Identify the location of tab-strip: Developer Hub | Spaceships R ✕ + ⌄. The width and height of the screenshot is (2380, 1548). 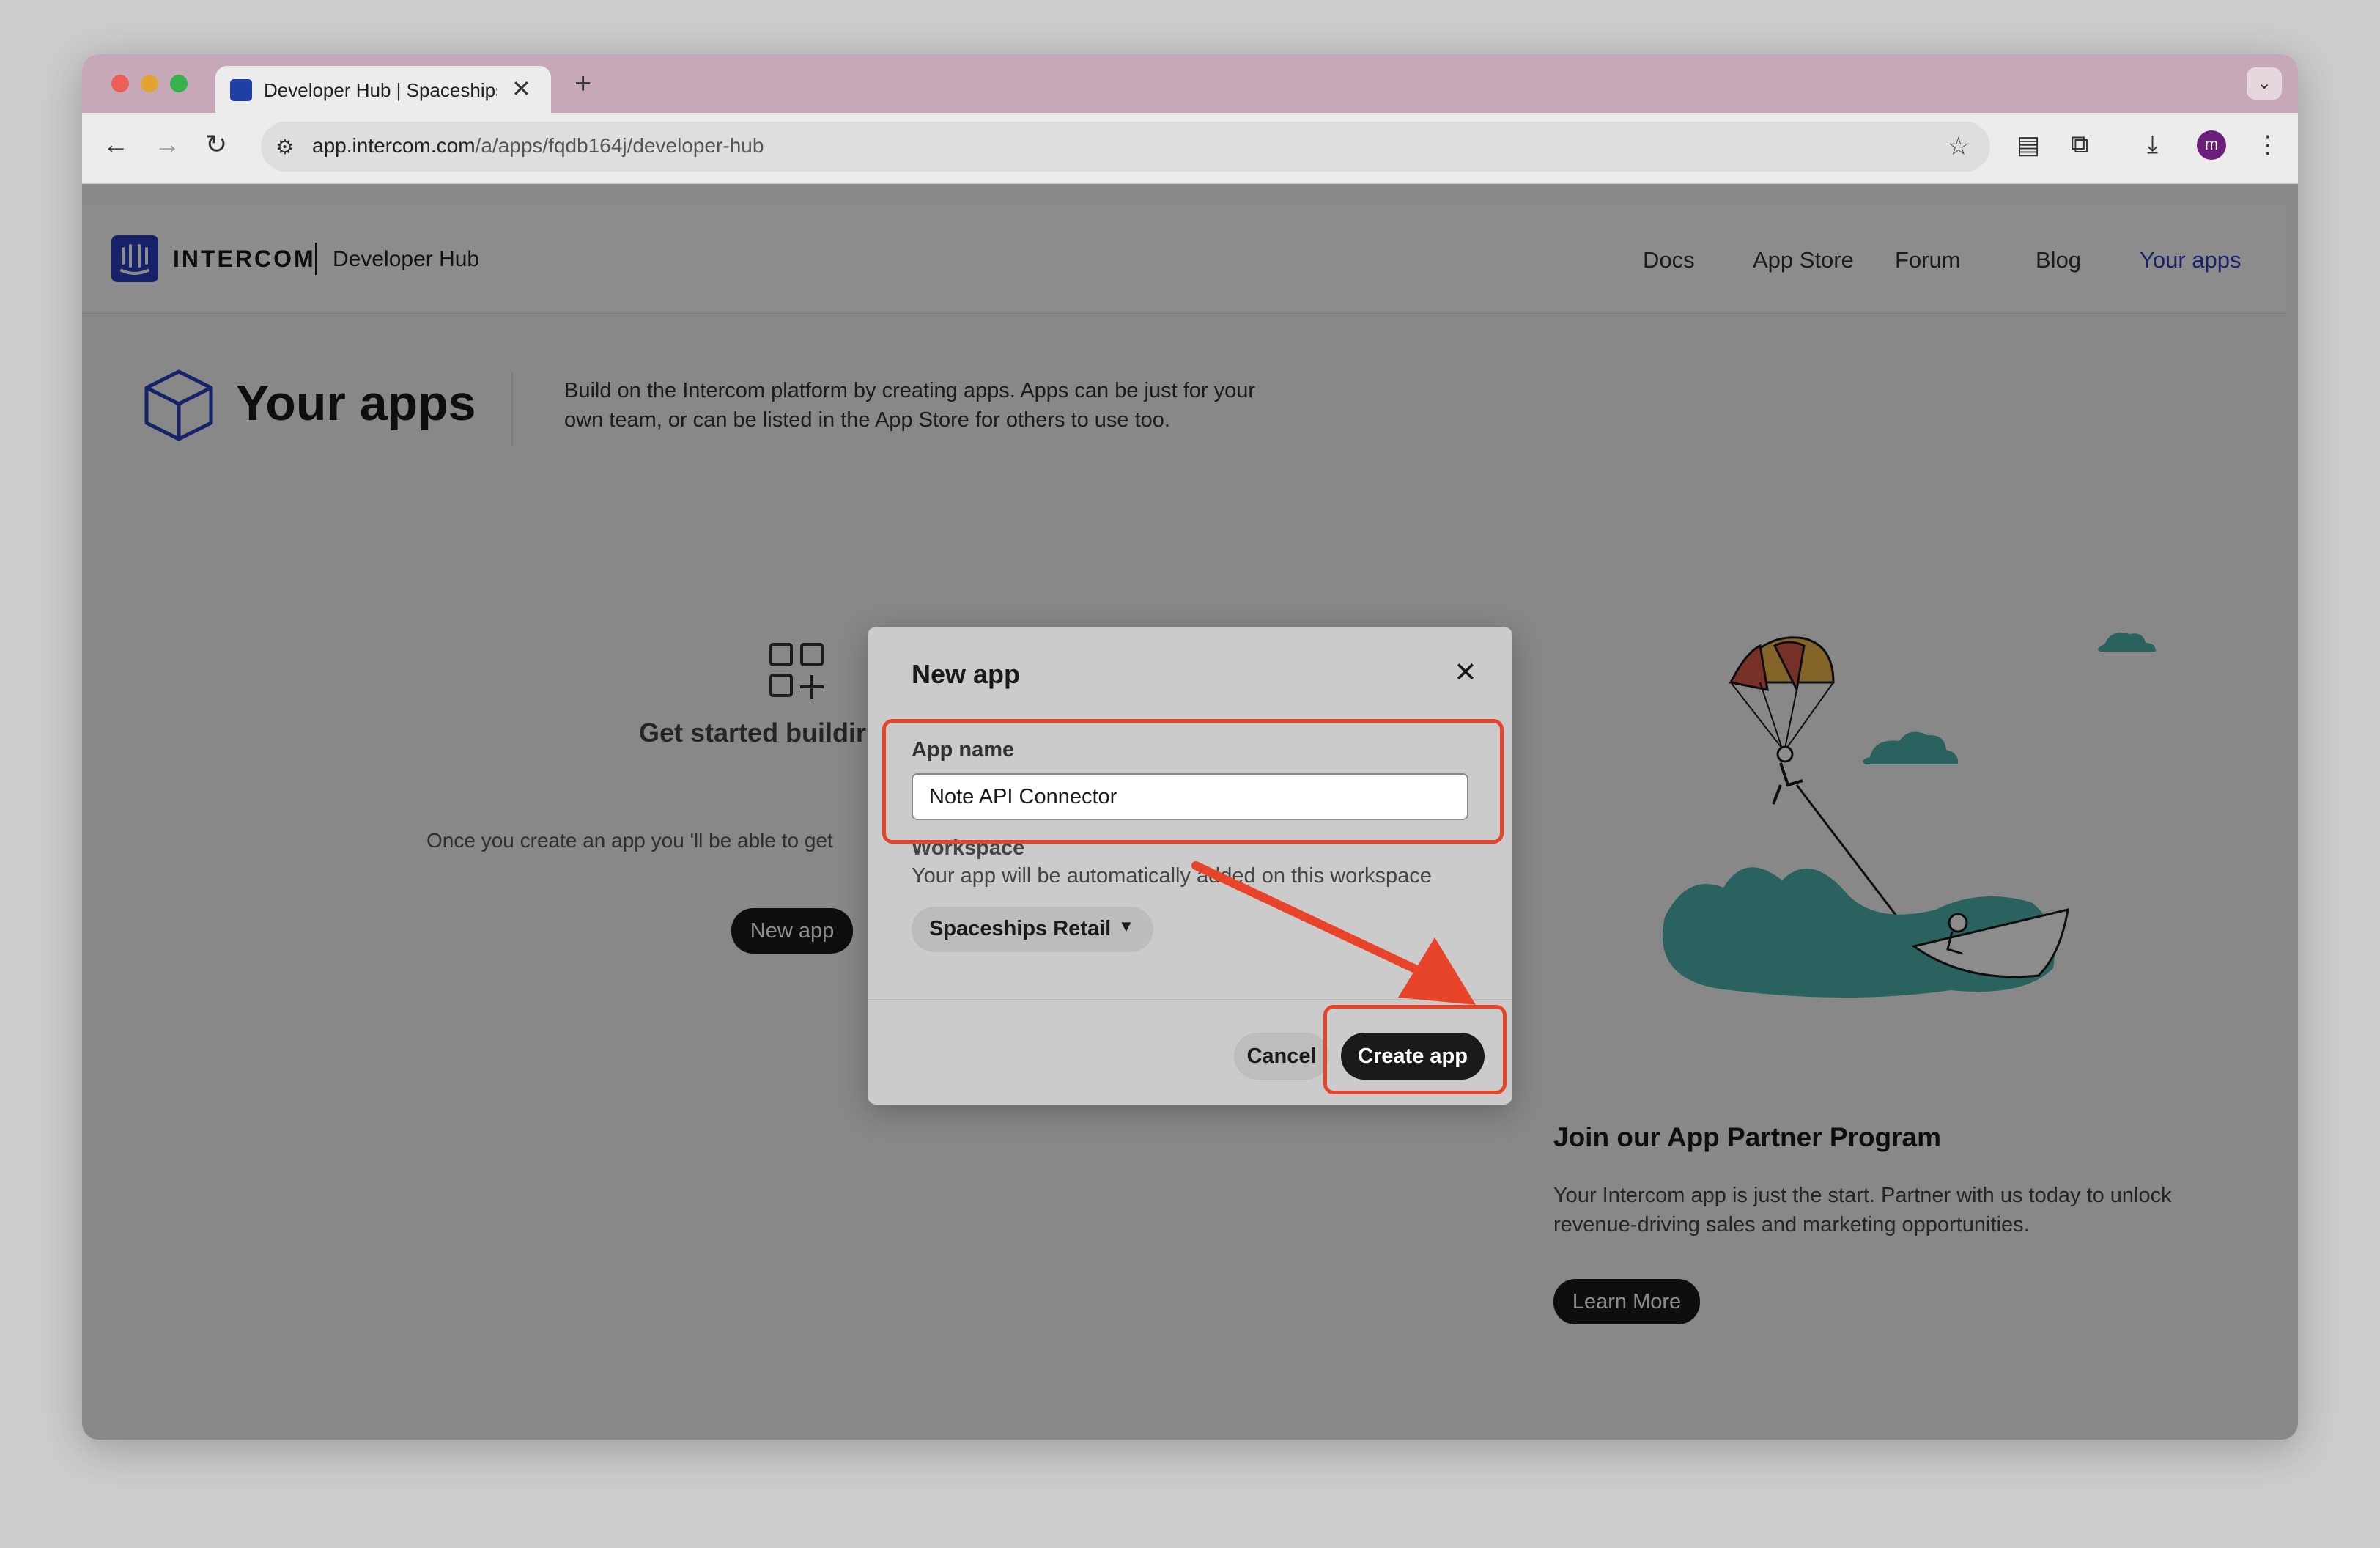
(1190, 83).